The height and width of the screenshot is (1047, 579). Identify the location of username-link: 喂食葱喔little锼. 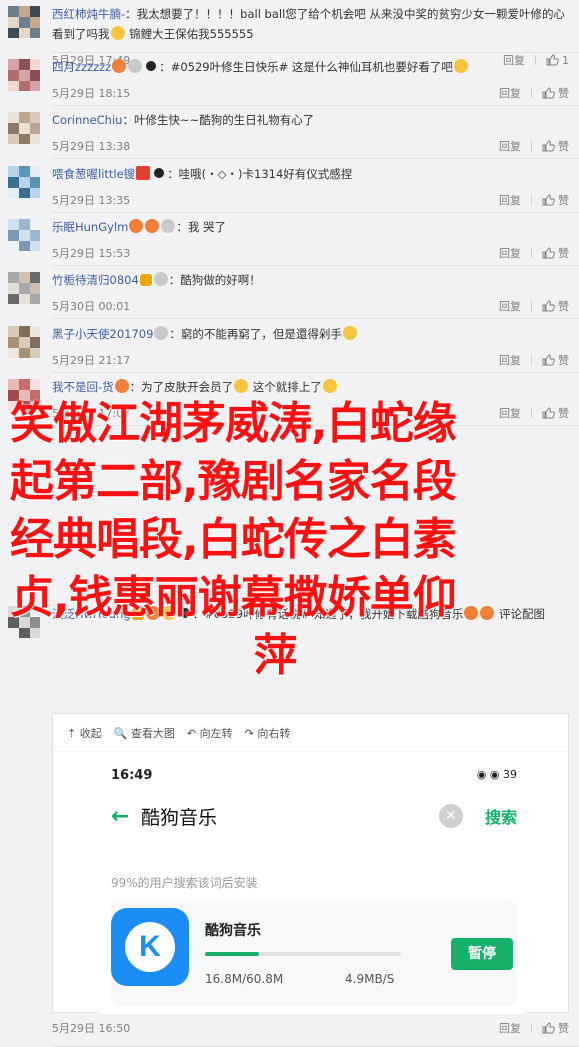
(93, 174).